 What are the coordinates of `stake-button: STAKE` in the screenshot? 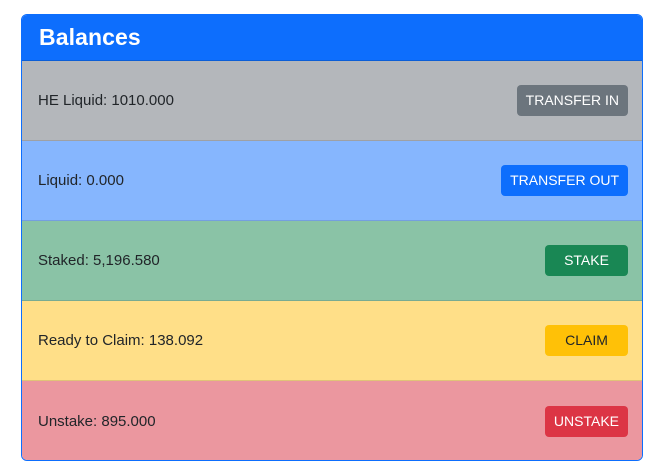 It's located at (586, 260).